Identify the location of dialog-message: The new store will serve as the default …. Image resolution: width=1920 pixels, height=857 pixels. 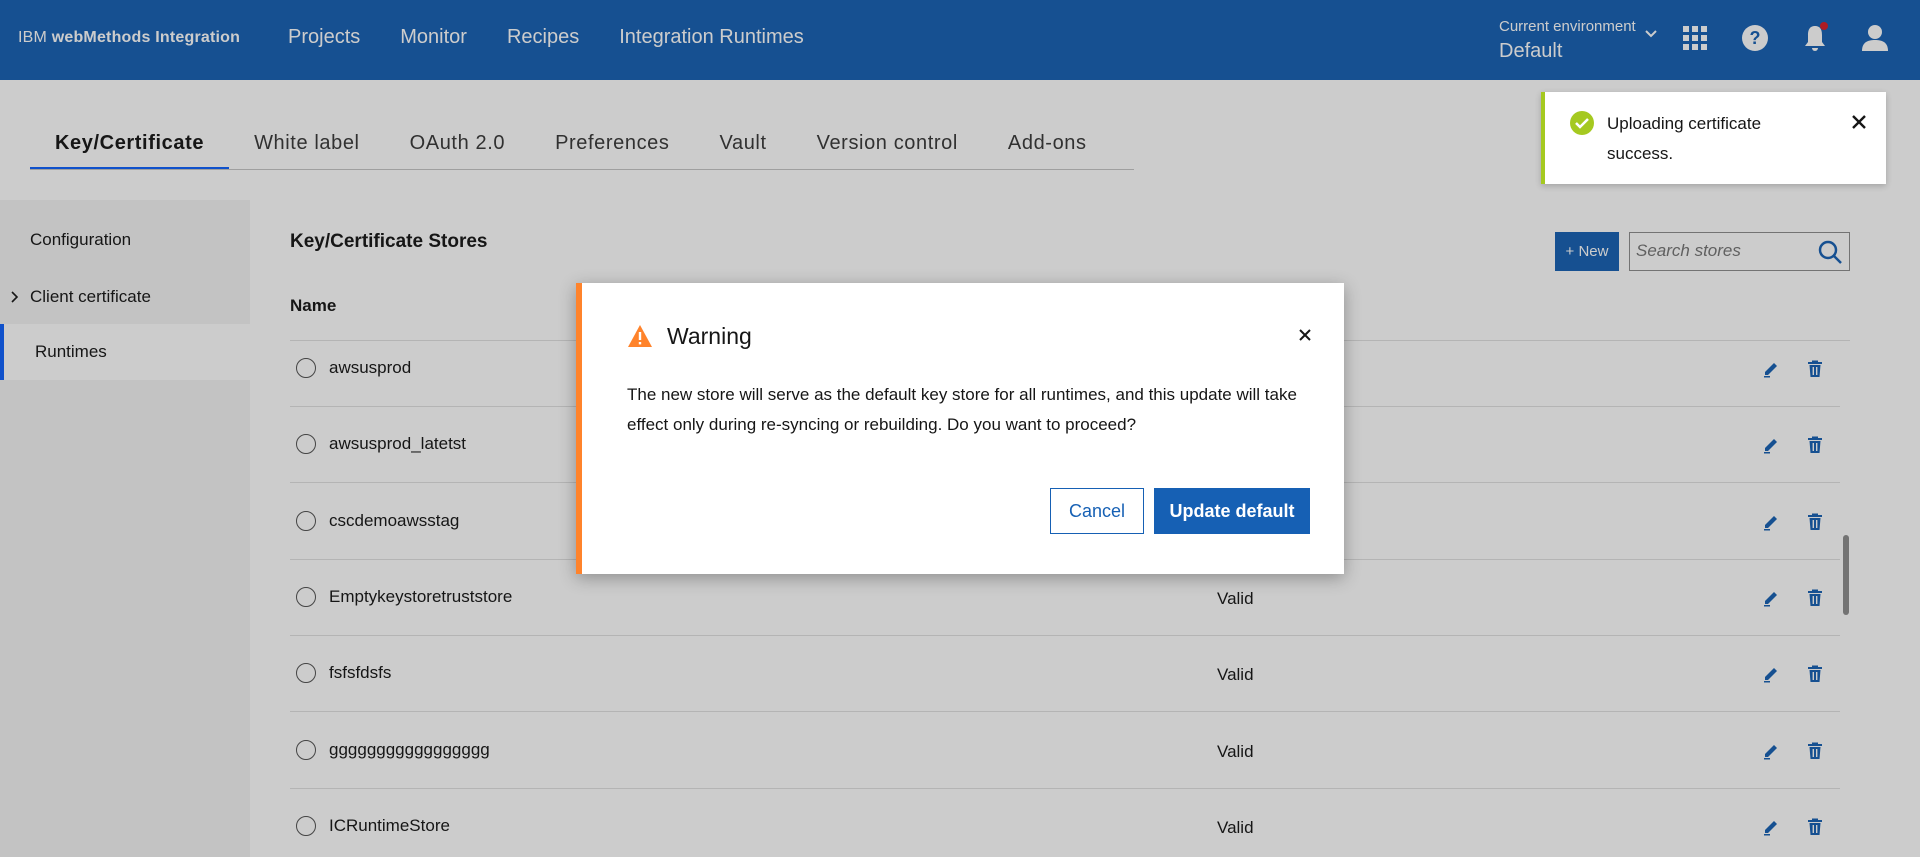
(962, 409).